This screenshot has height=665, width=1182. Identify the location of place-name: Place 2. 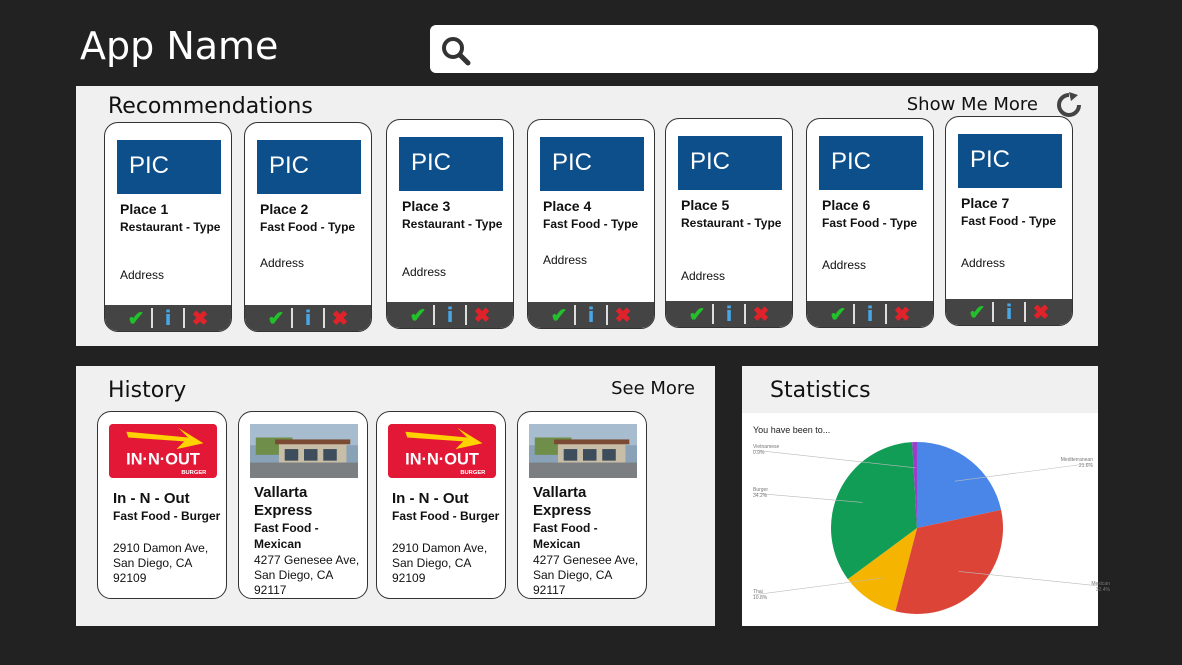
(284, 209).